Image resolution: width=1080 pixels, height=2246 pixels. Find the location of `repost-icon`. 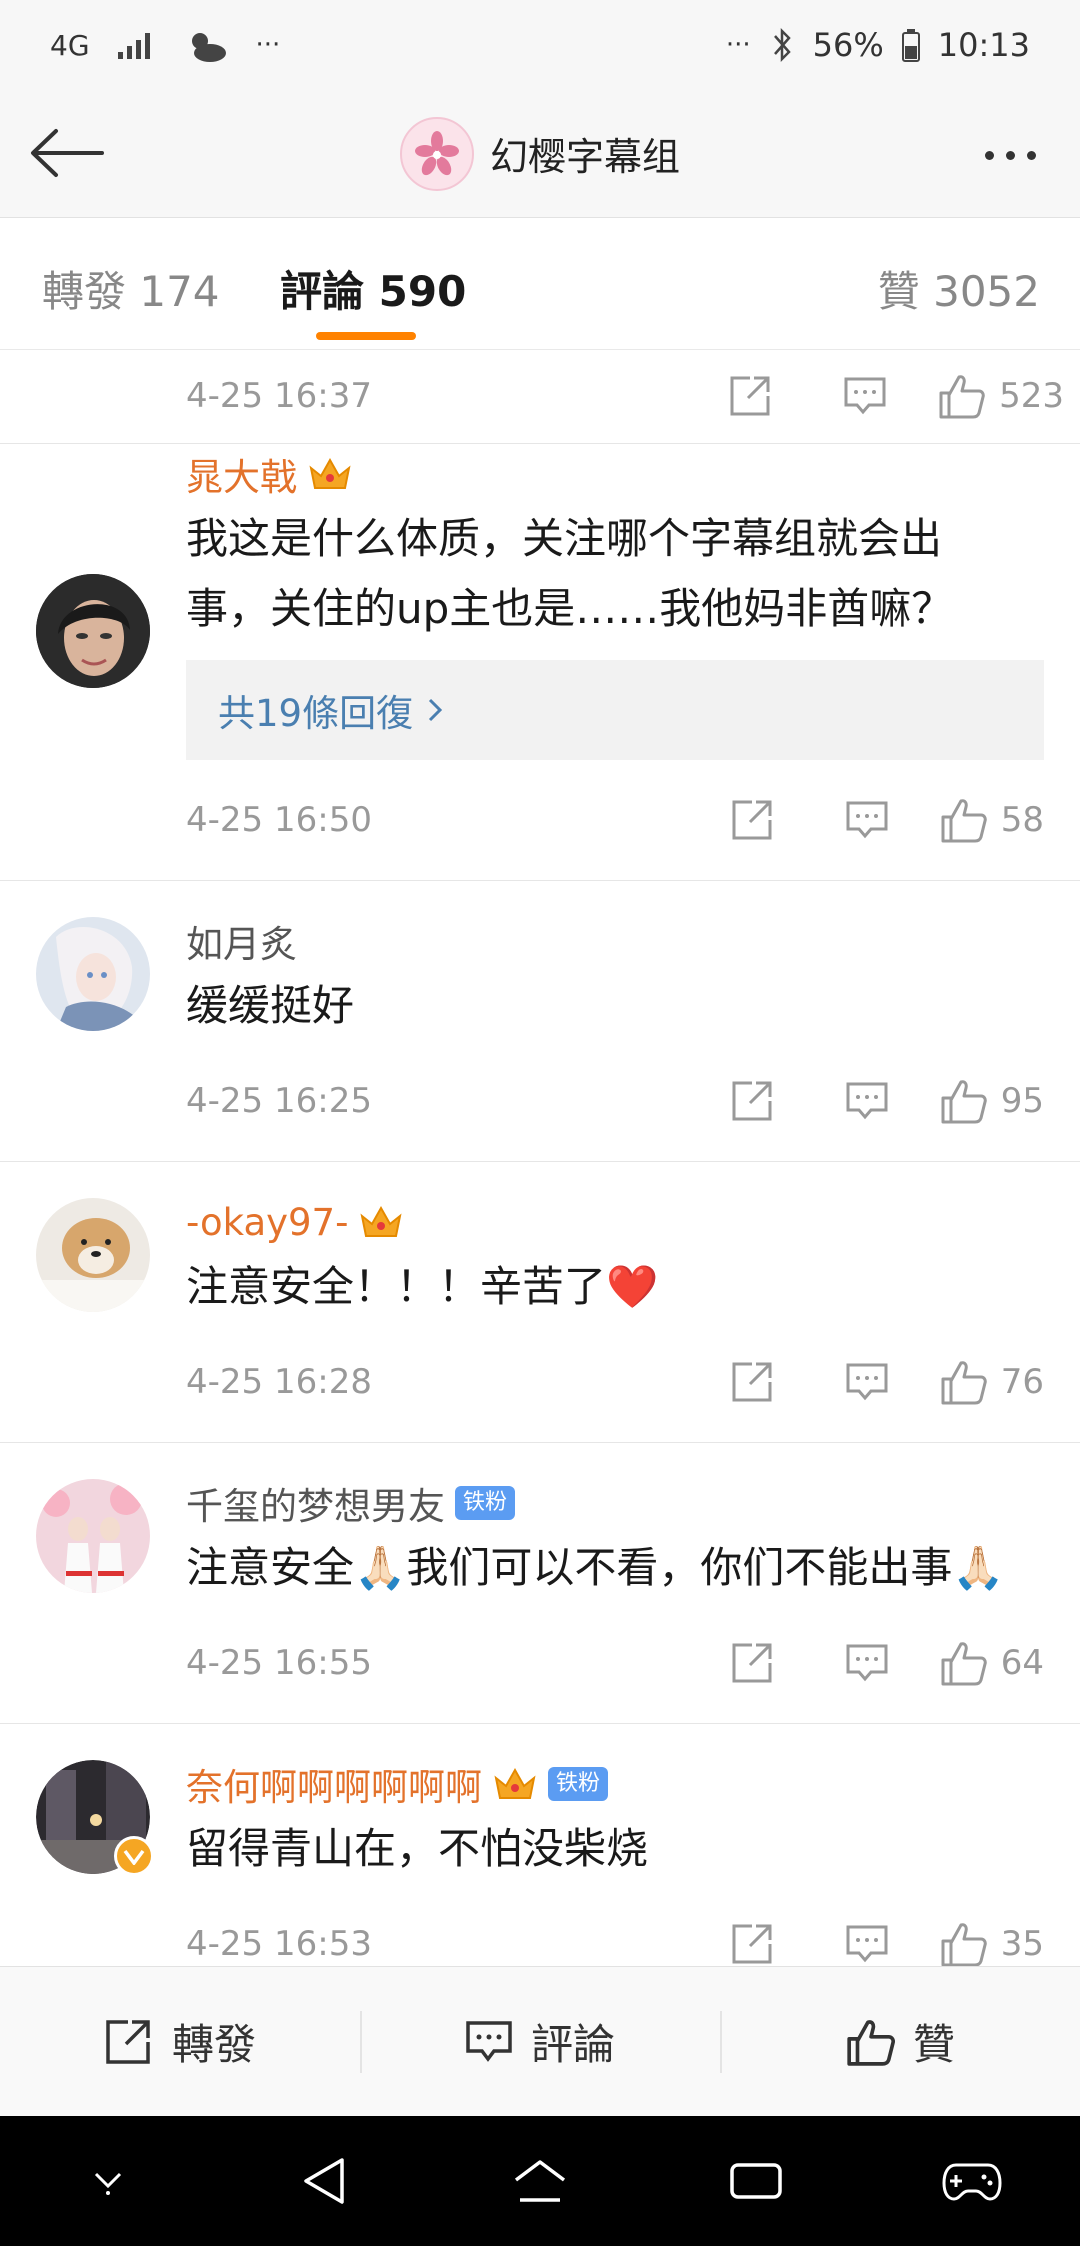

repost-icon is located at coordinates (128, 2041).